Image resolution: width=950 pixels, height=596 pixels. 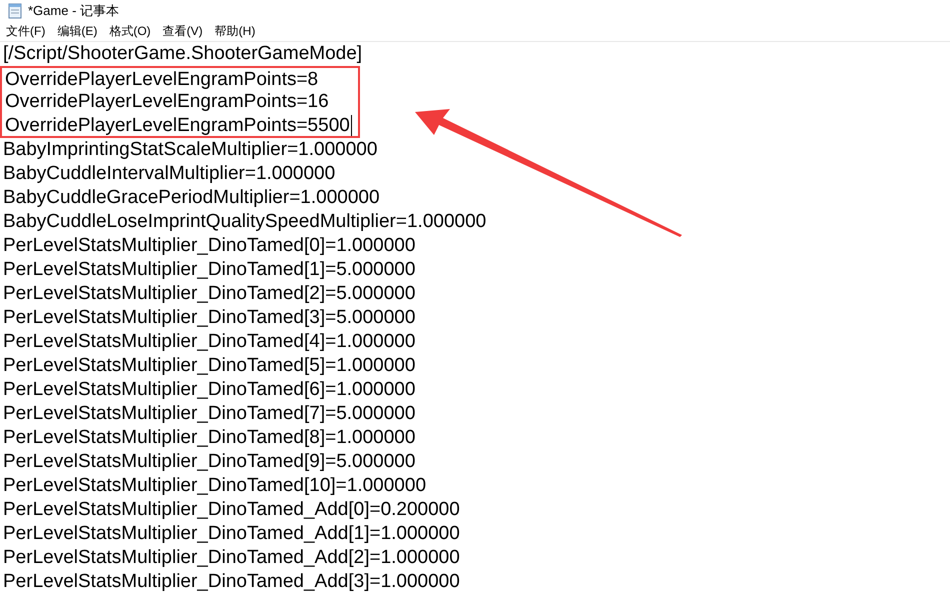 What do you see at coordinates (209, 270) in the screenshot?
I see `code-line: PerLevelStatsMultiplier_DinoTamed[1]=5.000000` at bounding box center [209, 270].